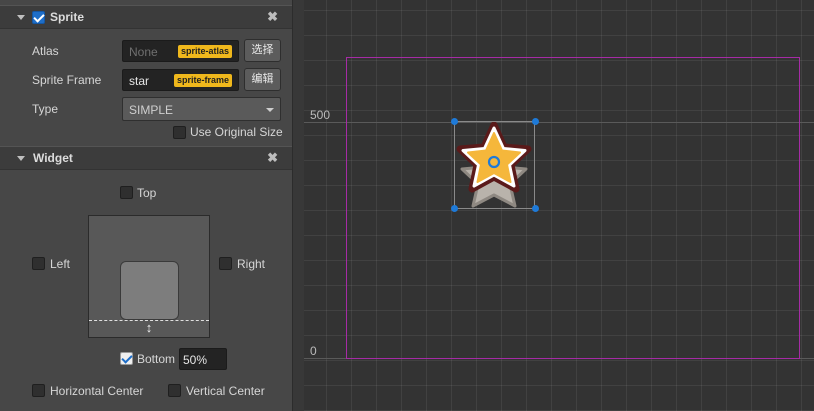 The width and height of the screenshot is (814, 411). I want to click on sprite-frame-field: star sprite-frame, so click(180, 80).